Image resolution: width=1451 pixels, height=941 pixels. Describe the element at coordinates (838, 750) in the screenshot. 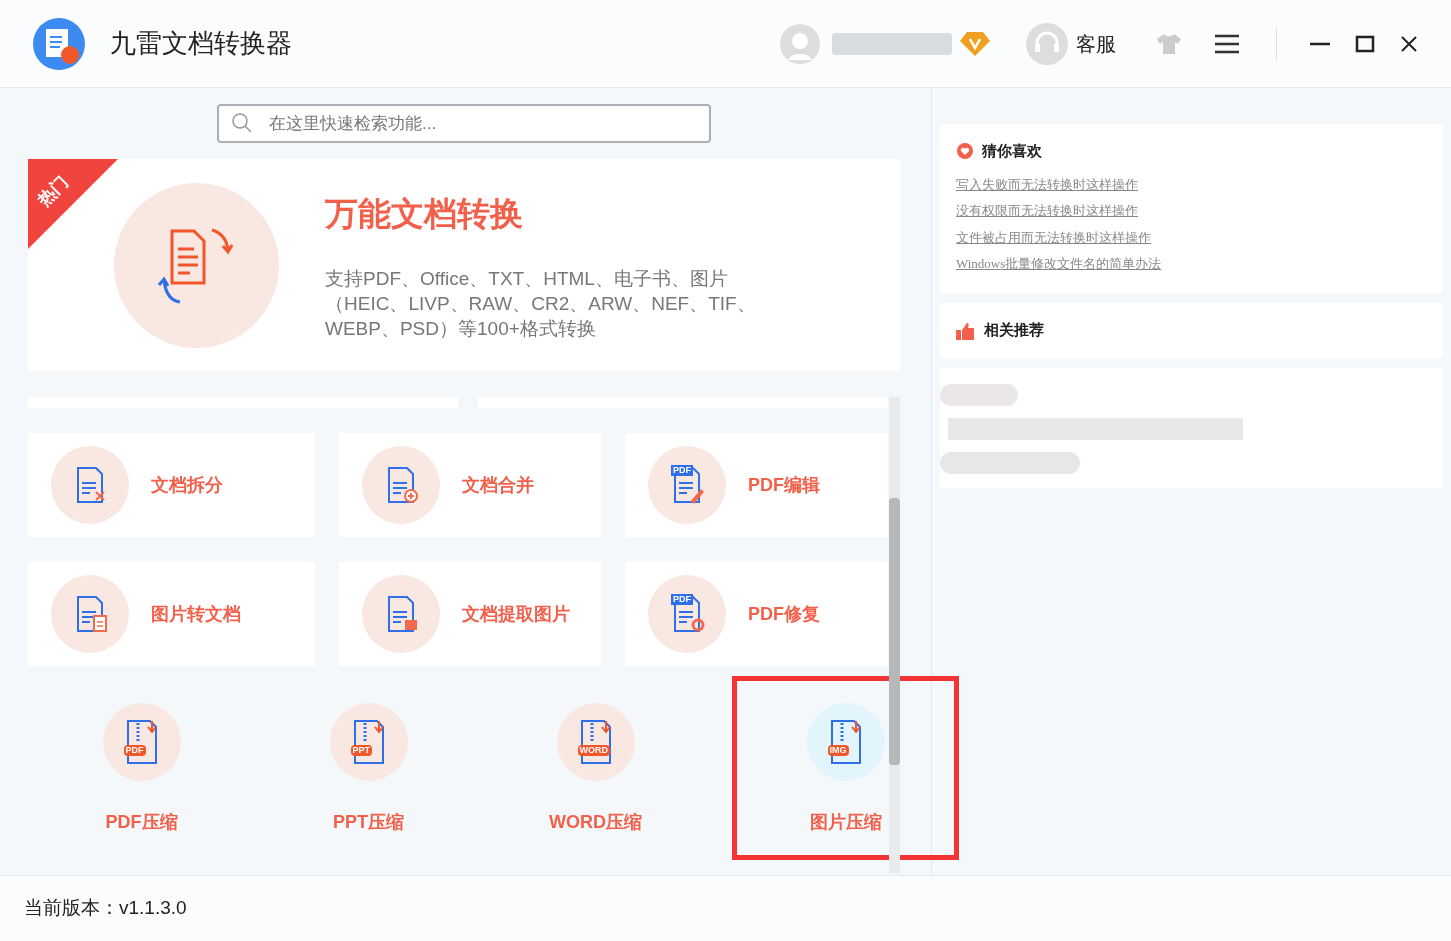

I see `file-type-label: IMG` at that location.